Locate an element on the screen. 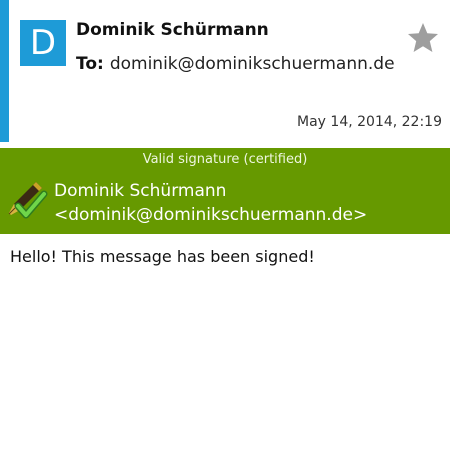 The height and width of the screenshot is (450, 450). account-color-bar is located at coordinates (4, 71).